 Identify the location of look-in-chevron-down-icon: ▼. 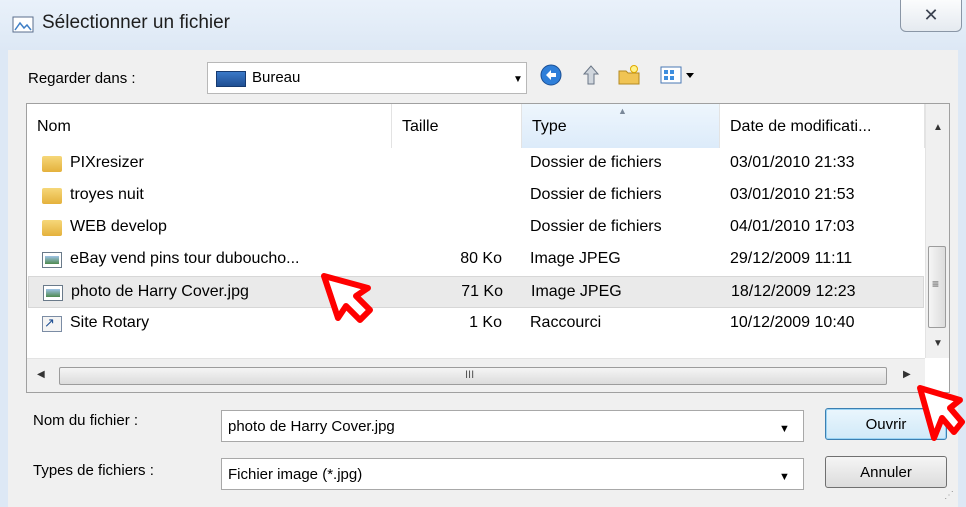
(518, 79).